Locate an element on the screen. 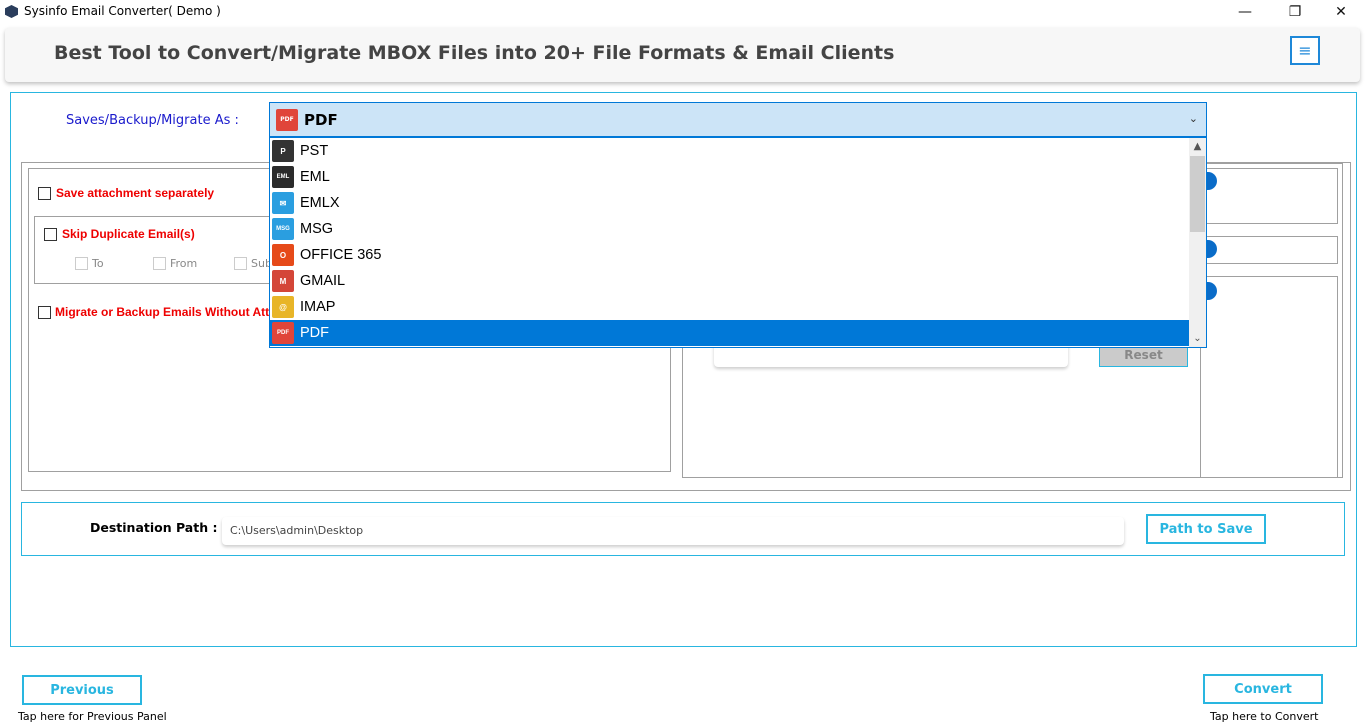 The image size is (1366, 728). format-option-pst: P PST is located at coordinates (730, 151).